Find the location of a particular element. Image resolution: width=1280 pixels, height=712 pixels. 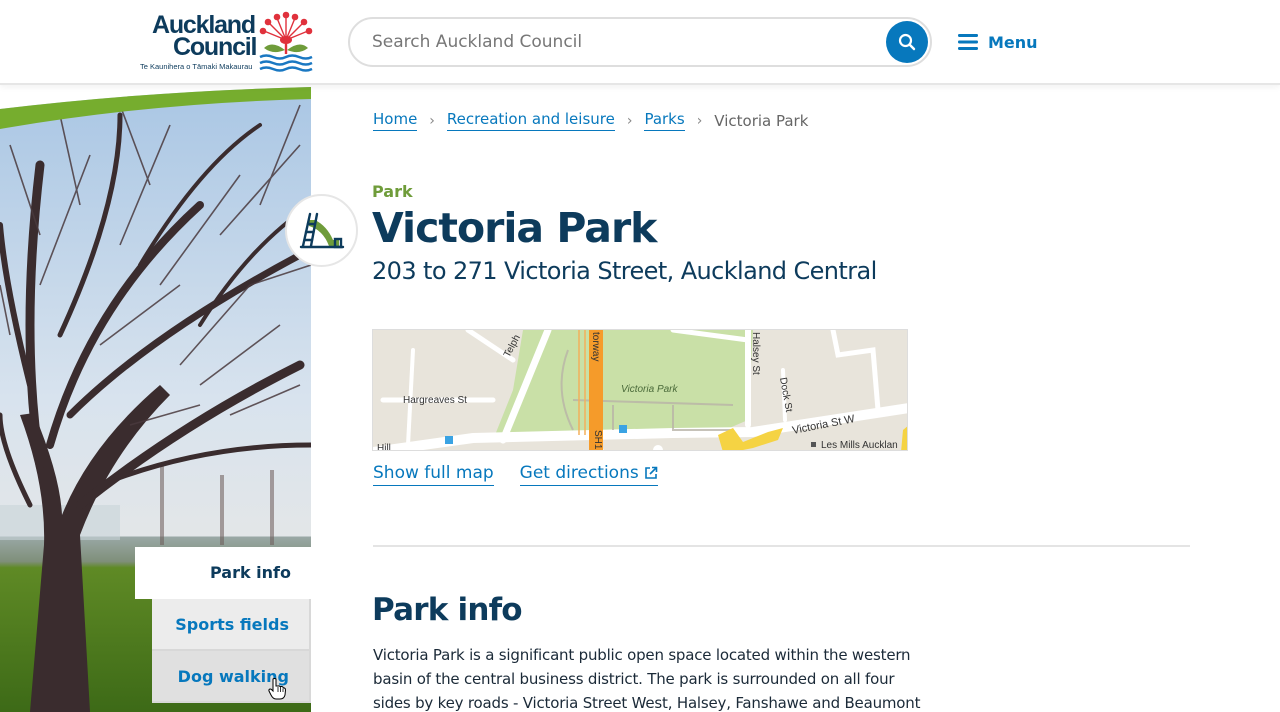

park-category-badge is located at coordinates (321, 230).